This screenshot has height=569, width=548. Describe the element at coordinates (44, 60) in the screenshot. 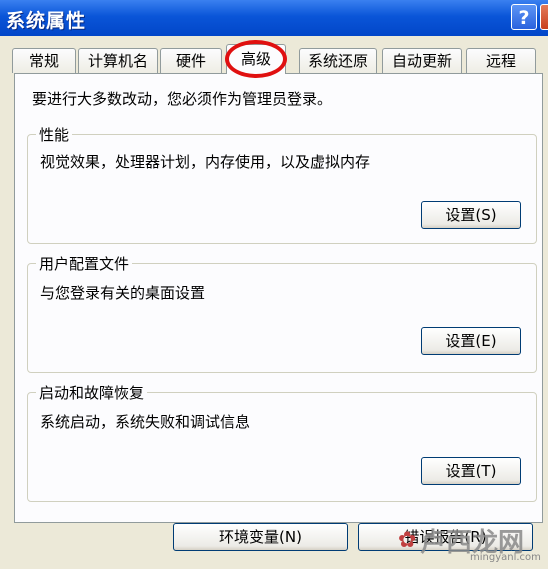

I see `tab-general: 常规` at that location.